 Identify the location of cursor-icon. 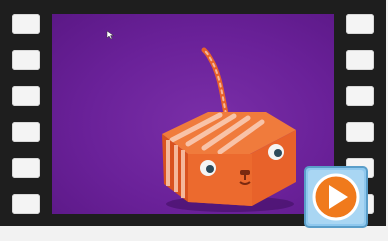
(110, 35).